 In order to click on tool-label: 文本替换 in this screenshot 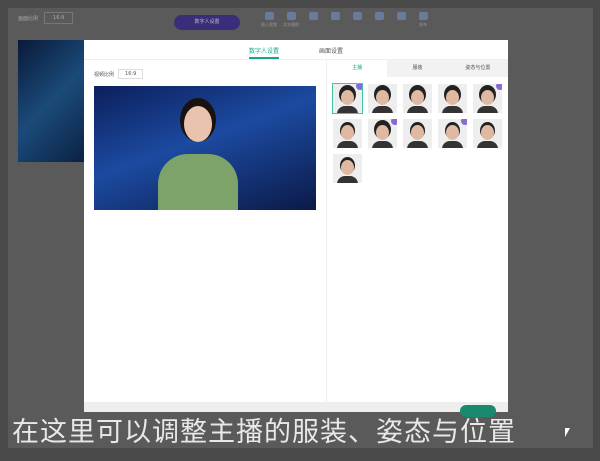, I will do `click(291, 24)`.